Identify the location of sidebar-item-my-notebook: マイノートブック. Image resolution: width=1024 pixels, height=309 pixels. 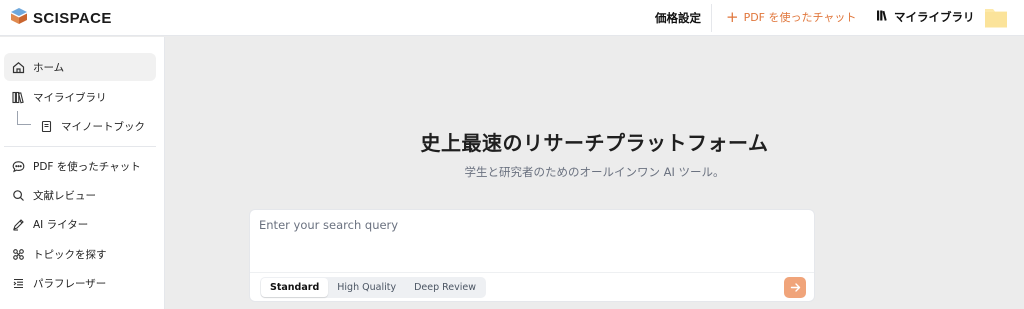
(96, 126).